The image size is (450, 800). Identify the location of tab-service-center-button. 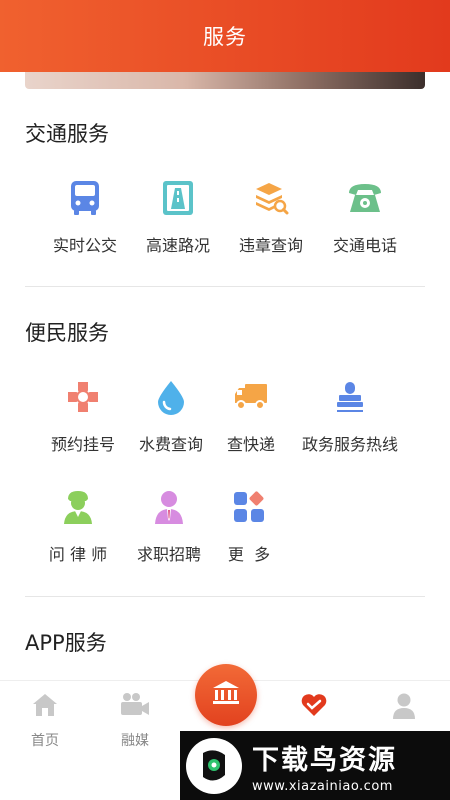
(226, 695).